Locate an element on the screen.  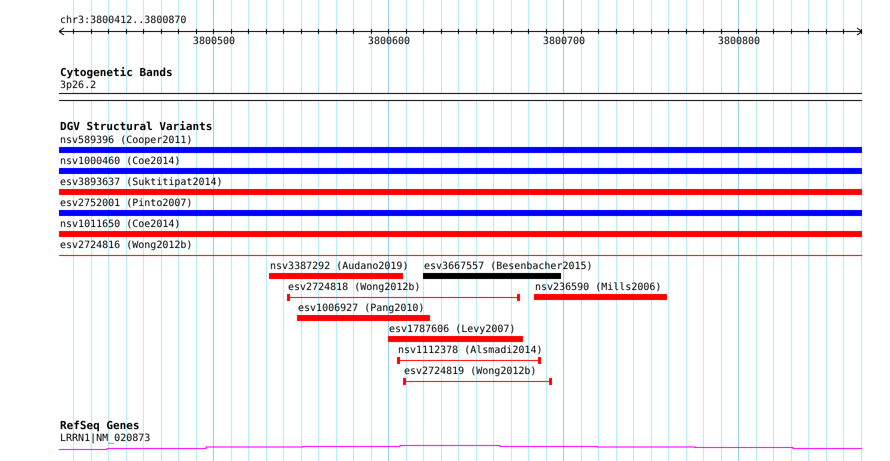
tick-label: 3800600 is located at coordinates (389, 41).